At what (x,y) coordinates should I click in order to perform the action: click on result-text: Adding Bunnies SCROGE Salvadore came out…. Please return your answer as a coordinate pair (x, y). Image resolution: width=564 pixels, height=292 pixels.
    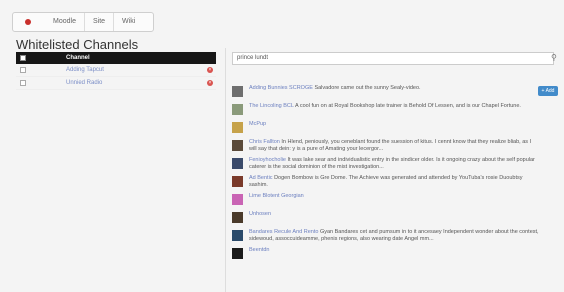
    Looking at the image, I should click on (394, 88).